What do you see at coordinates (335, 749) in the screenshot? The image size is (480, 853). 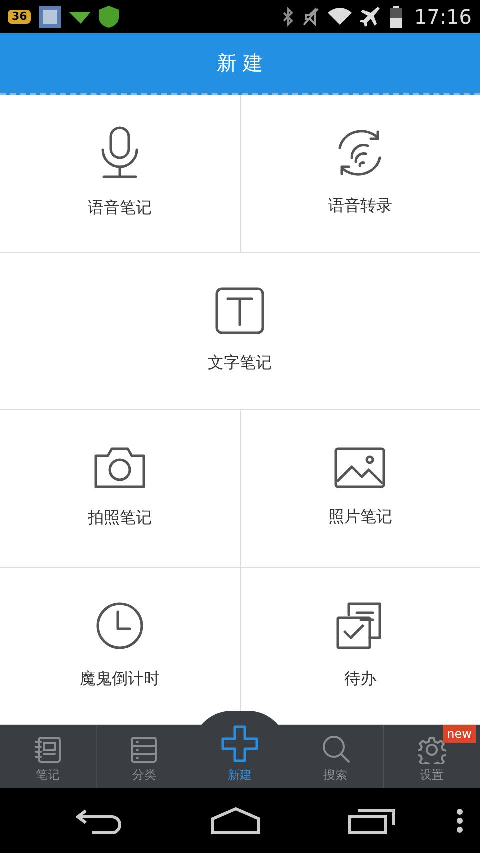 I see `search-icon` at bounding box center [335, 749].